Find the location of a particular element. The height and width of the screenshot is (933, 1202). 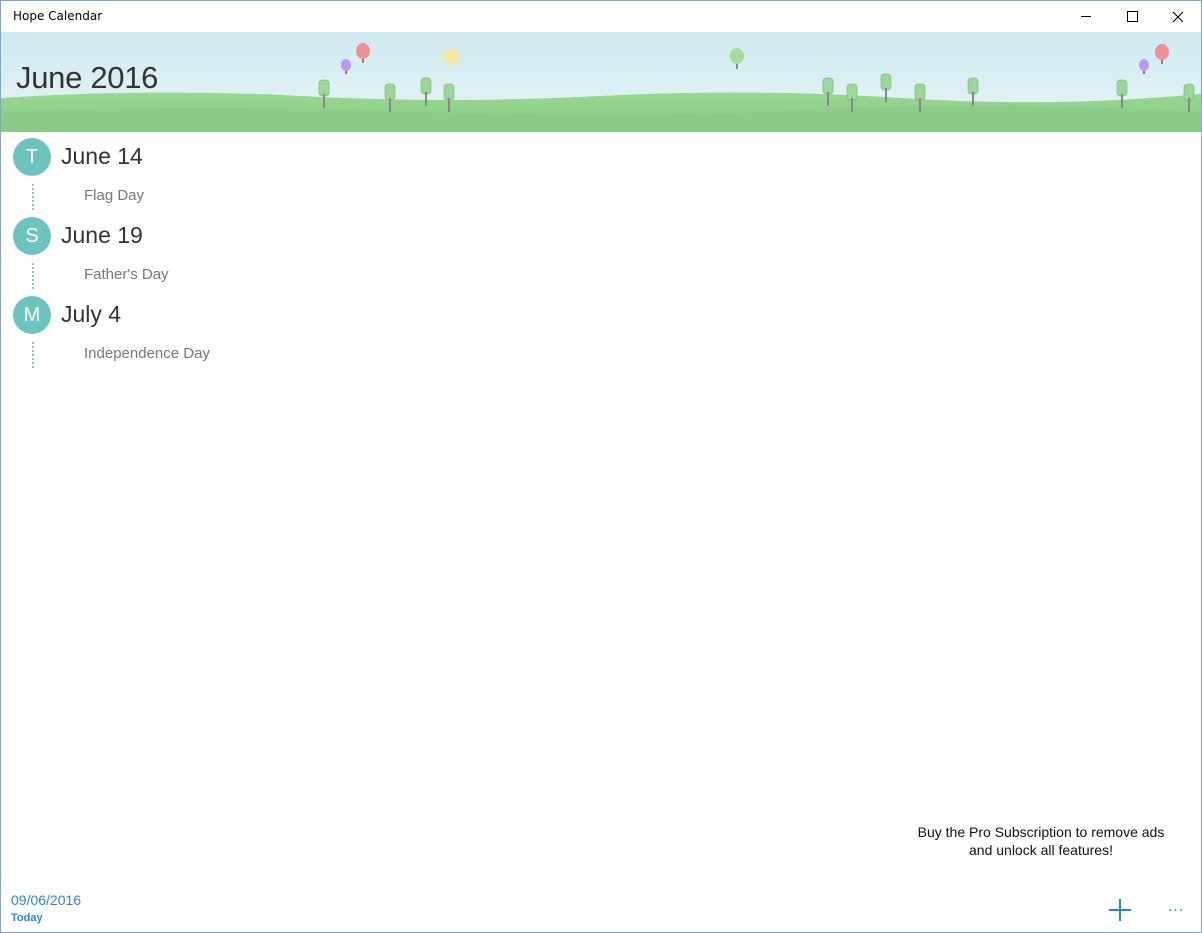

maximize-icon is located at coordinates (1132, 16).